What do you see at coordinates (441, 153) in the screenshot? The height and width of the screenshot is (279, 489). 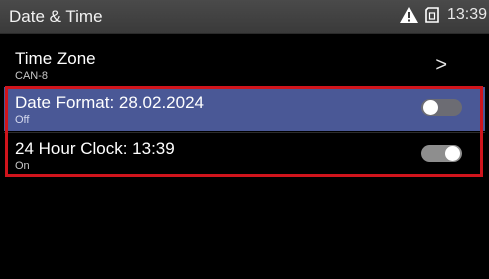 I see `24-hour-clock-toggle` at bounding box center [441, 153].